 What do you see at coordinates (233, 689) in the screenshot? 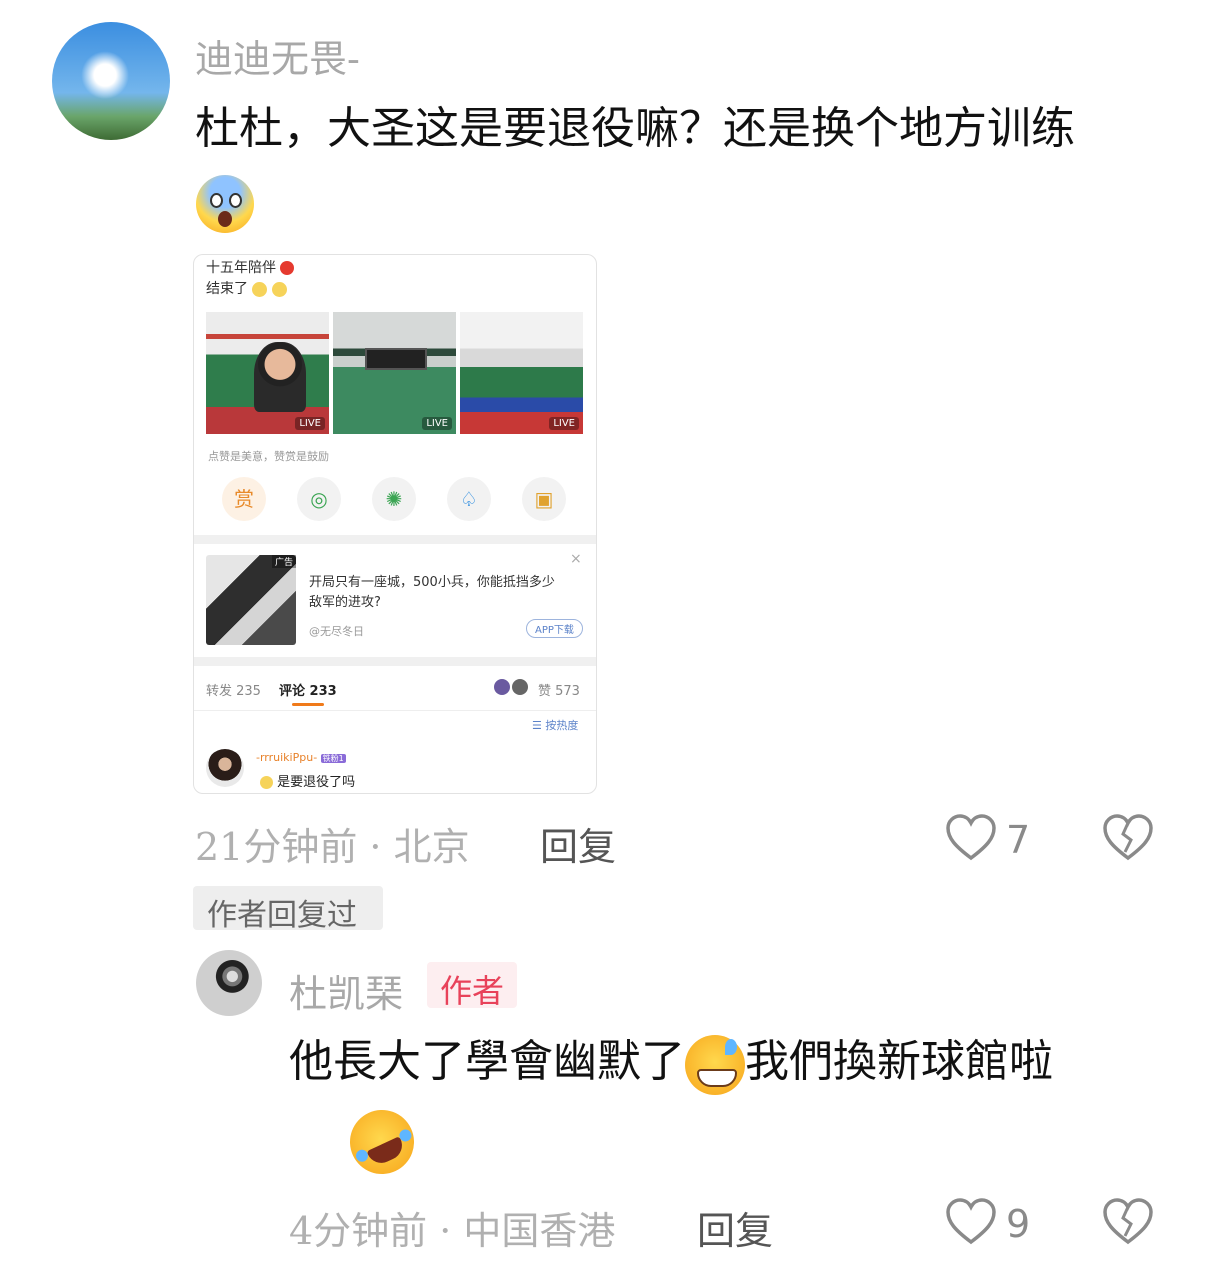
I see `tab-repost: 转发 235` at bounding box center [233, 689].